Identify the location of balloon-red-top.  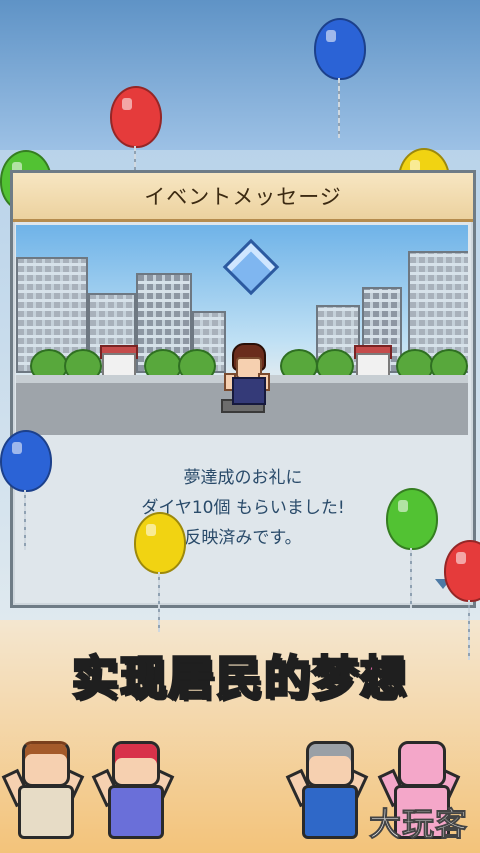
(136, 146).